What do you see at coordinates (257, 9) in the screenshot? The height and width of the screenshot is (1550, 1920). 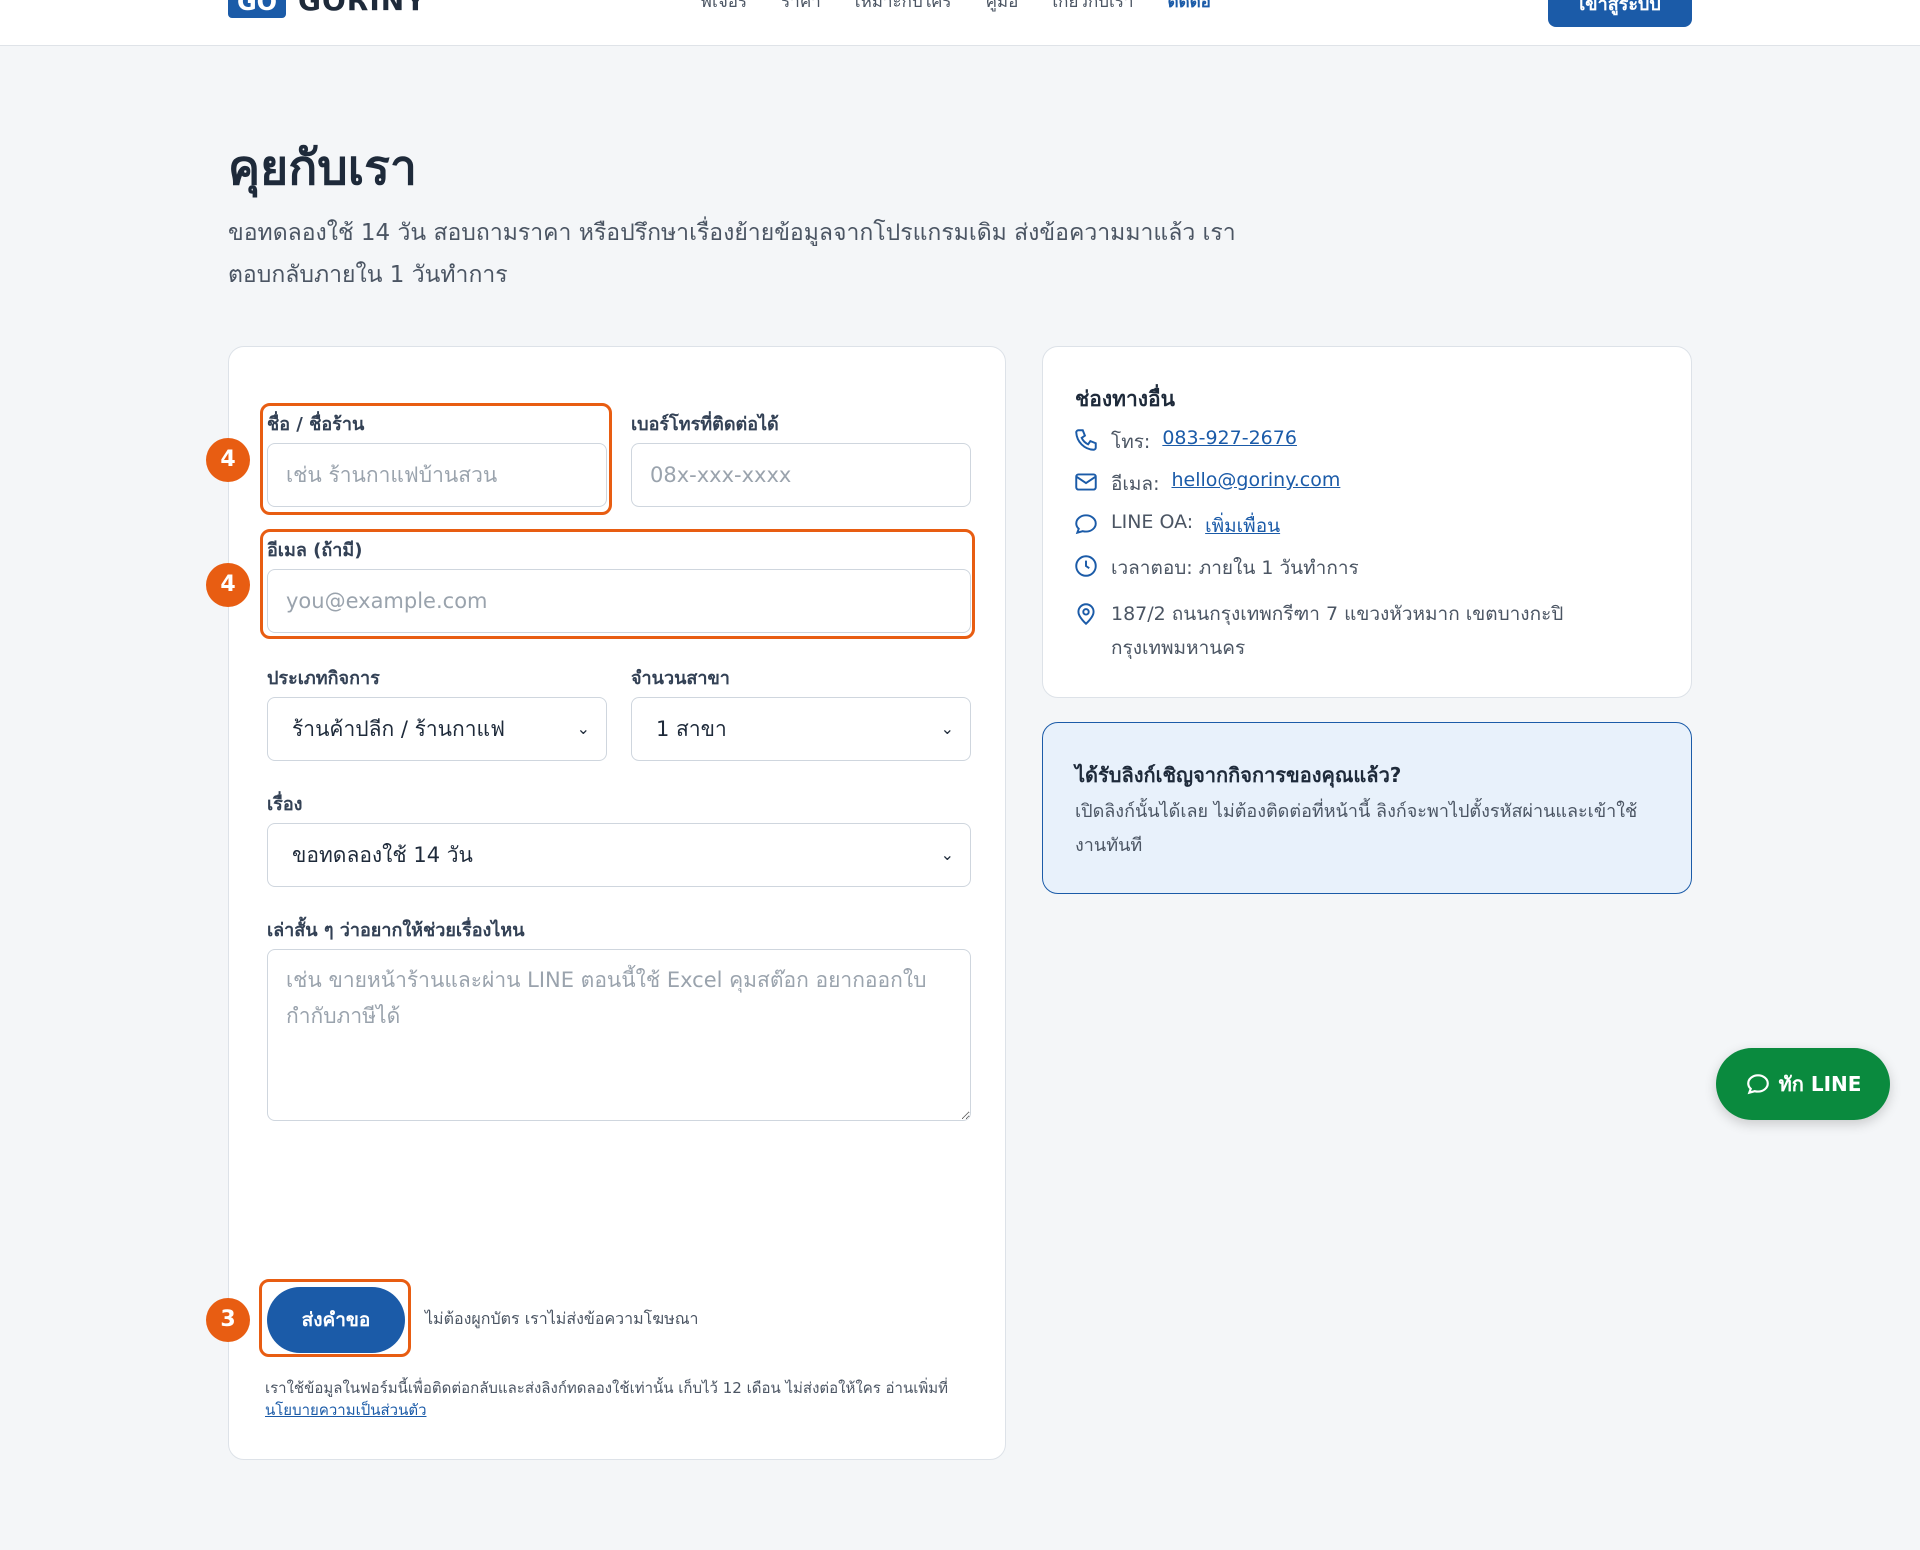 I see `logo-mark: GO` at bounding box center [257, 9].